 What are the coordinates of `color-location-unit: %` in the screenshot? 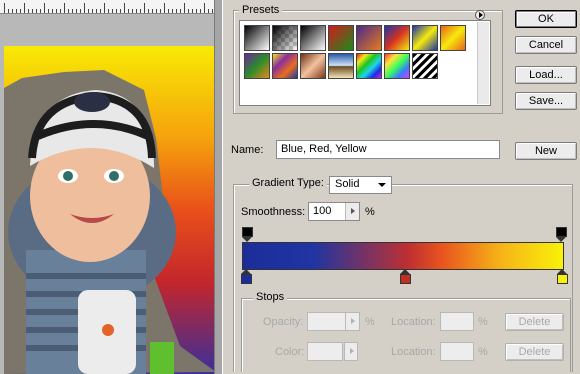 It's located at (483, 352).